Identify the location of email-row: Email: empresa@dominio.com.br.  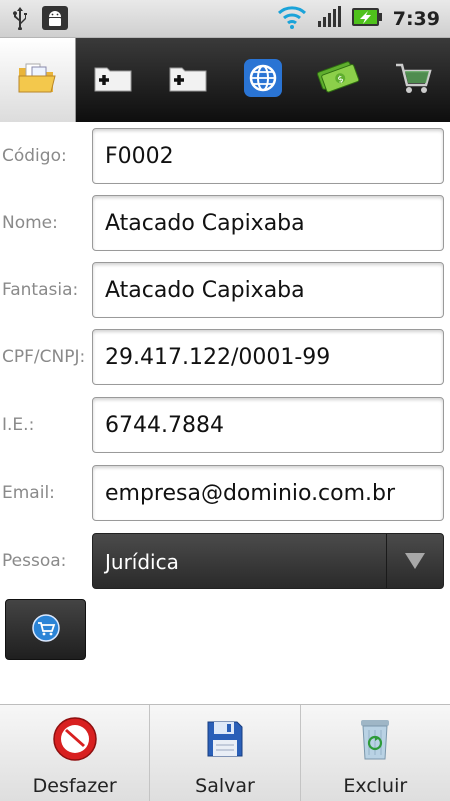
(225, 494).